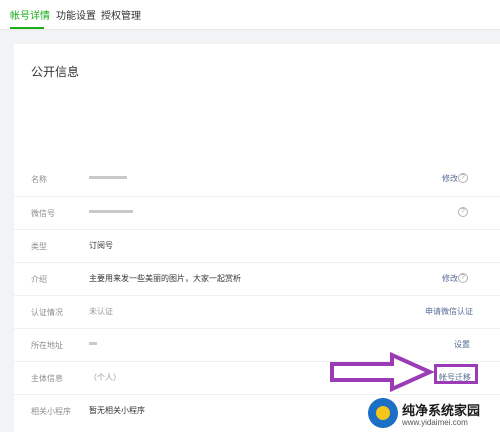 This screenshot has height=432, width=500. Describe the element at coordinates (47, 378) in the screenshot. I see `row-label: 主体信息` at that location.